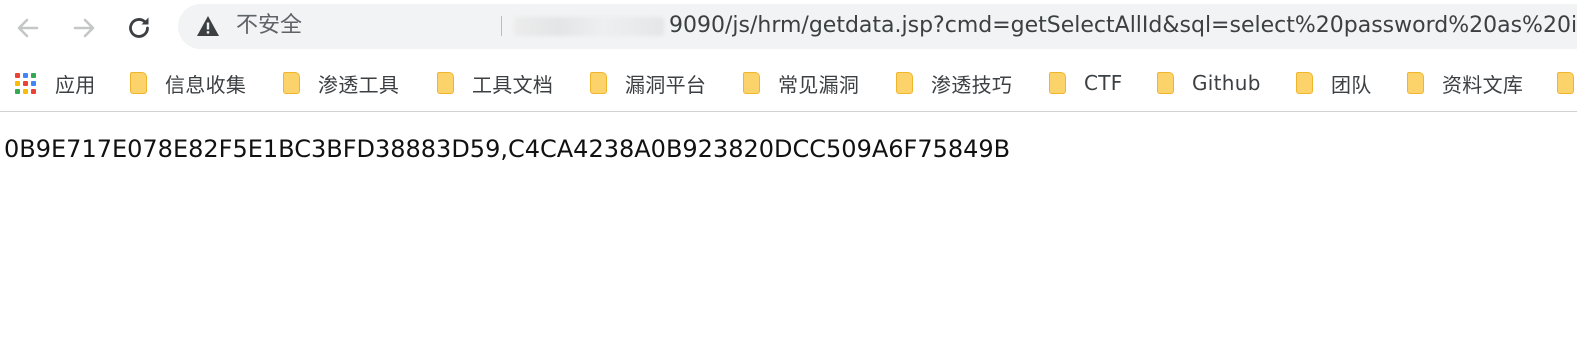 Image resolution: width=1577 pixels, height=343 pixels. Describe the element at coordinates (1226, 83) in the screenshot. I see `bookmark-label: Github` at that location.